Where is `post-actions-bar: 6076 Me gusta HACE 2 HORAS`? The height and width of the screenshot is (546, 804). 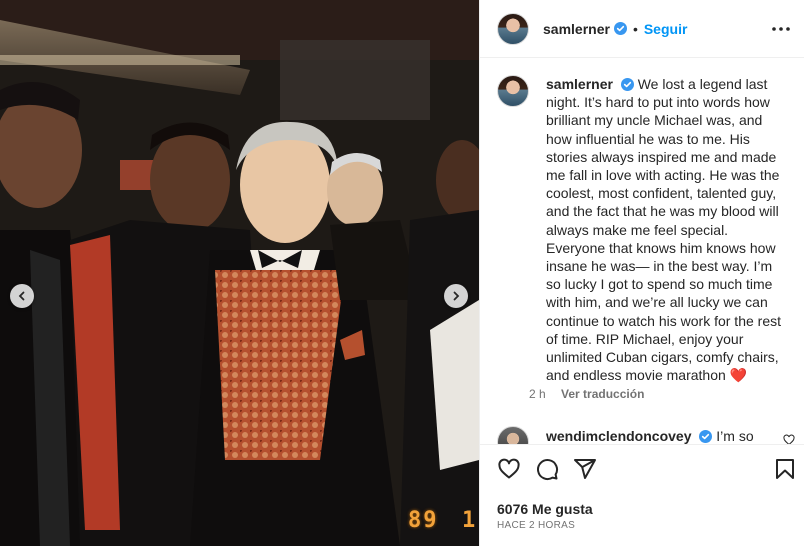 post-actions-bar: 6076 Me gusta HACE 2 HORAS is located at coordinates (642, 495).